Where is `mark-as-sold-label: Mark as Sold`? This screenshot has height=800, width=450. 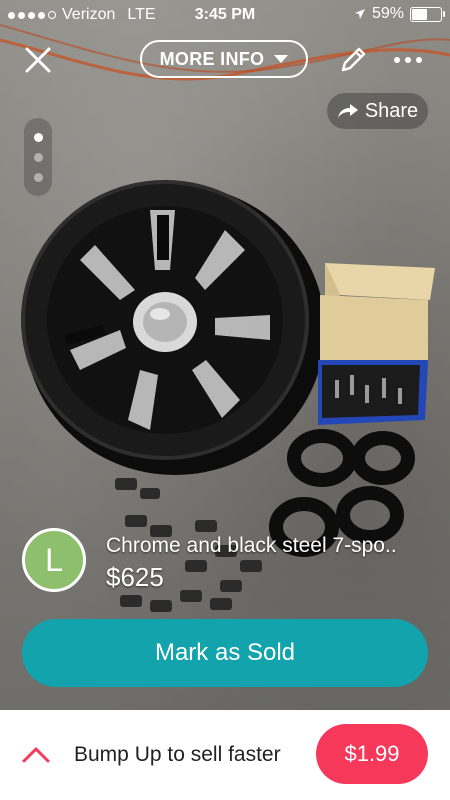
mark-as-sold-label: Mark as Sold is located at coordinates (225, 652).